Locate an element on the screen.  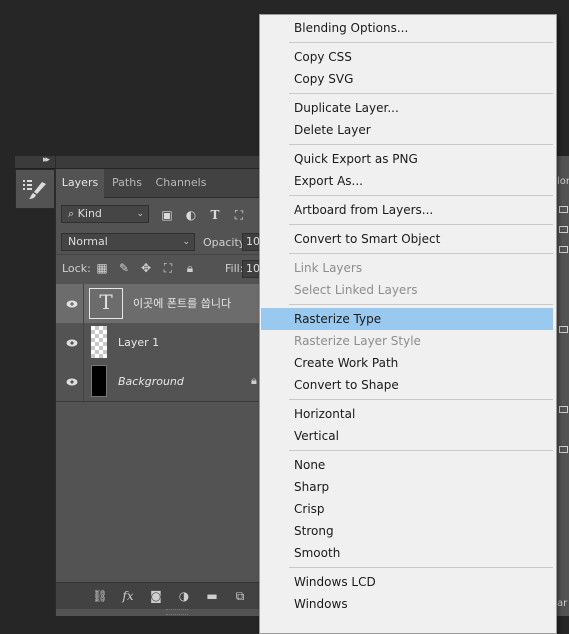
blend-mode-select: Normal ⌄ is located at coordinates (128, 242).